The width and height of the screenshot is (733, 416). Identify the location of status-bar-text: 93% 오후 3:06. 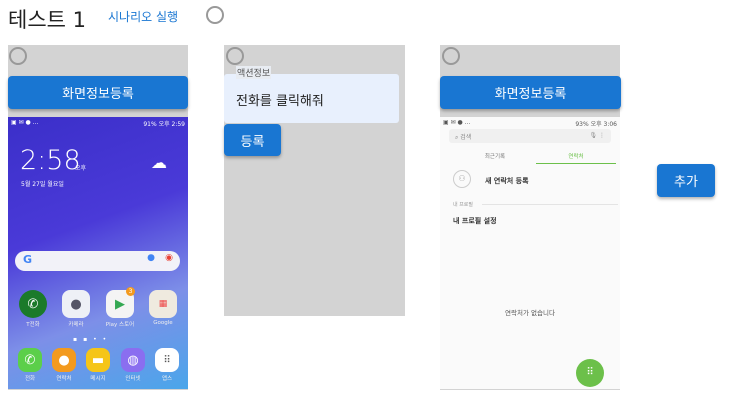
(596, 124).